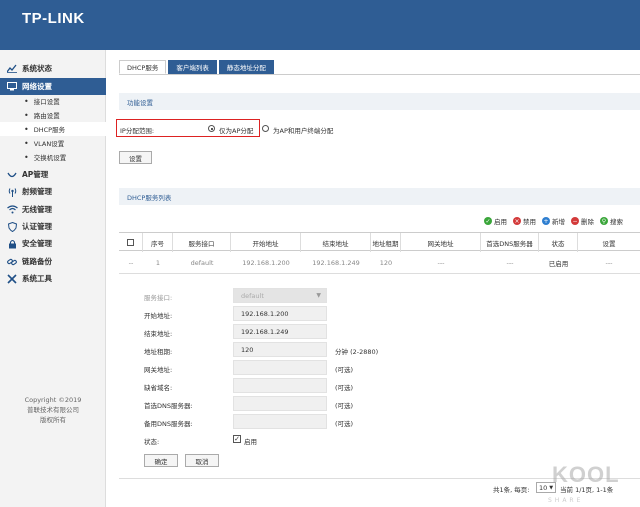 This screenshot has width=640, height=507. Describe the element at coordinates (12, 69) in the screenshot. I see `chart-line-icon` at that location.